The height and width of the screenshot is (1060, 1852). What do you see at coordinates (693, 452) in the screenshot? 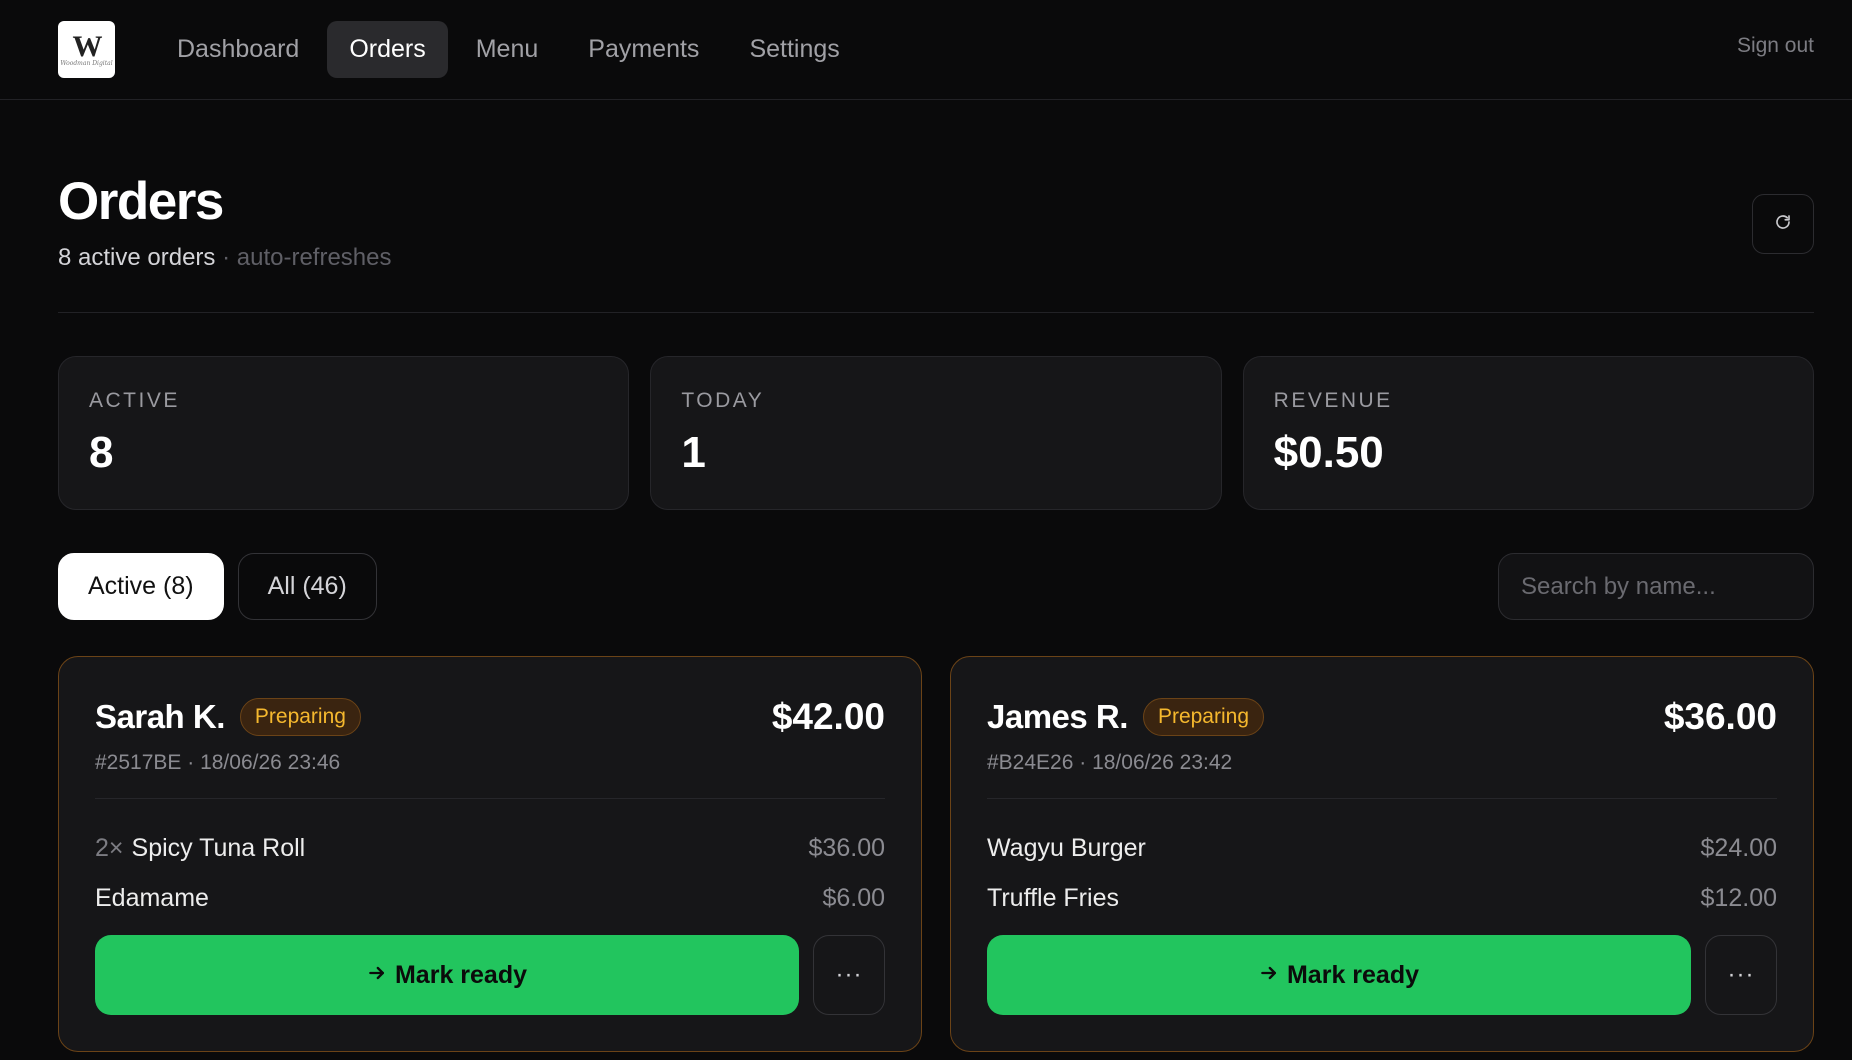
I see `stat-value: 1` at bounding box center [693, 452].